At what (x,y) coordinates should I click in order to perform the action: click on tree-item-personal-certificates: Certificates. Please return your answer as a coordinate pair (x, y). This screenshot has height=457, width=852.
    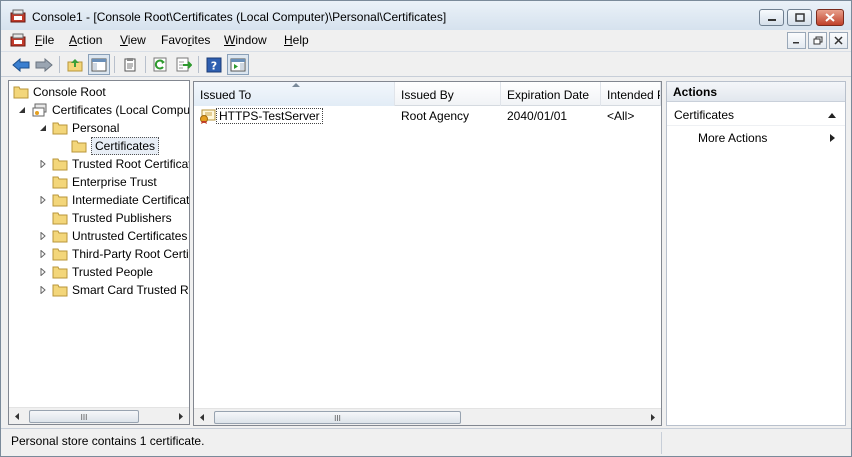
    Looking at the image, I should click on (115, 146).